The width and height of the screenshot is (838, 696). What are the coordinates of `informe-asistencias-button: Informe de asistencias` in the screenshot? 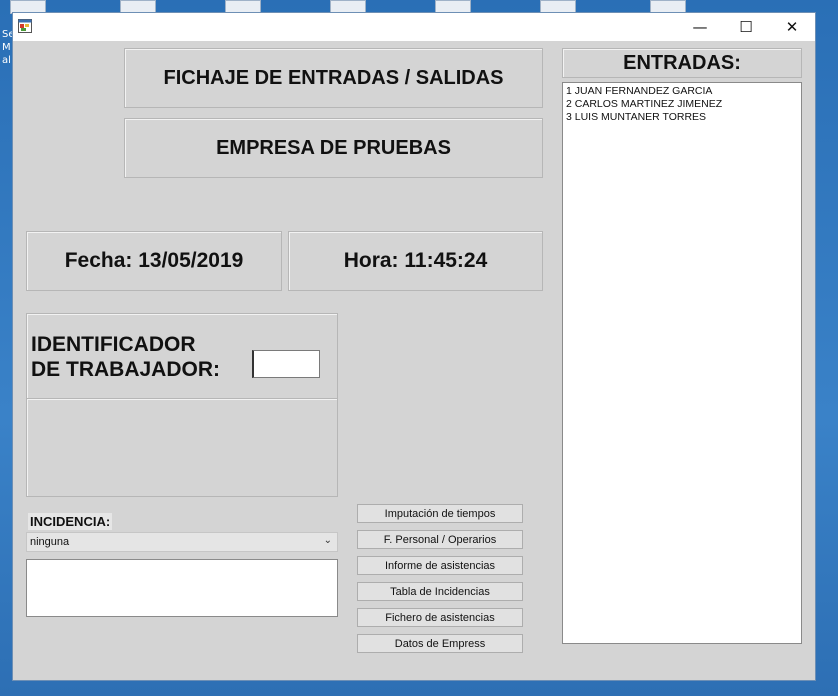 It's located at (440, 565).